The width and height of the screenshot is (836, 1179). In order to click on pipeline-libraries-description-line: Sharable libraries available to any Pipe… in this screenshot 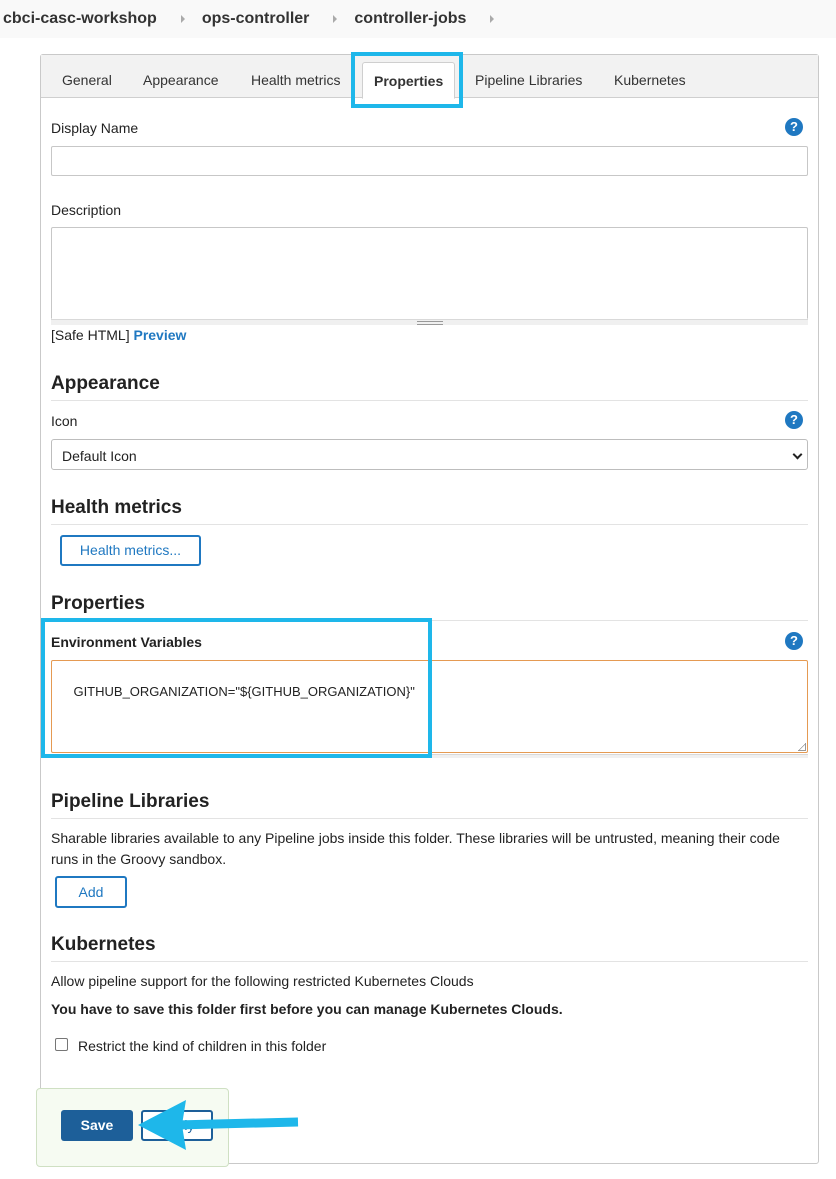, I will do `click(415, 838)`.